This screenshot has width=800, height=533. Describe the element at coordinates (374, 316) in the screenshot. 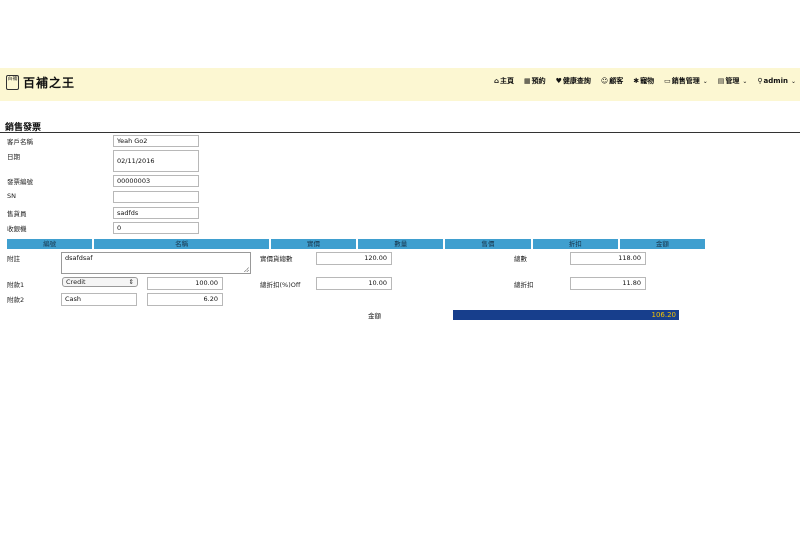

I see `amount-label: 金額` at that location.